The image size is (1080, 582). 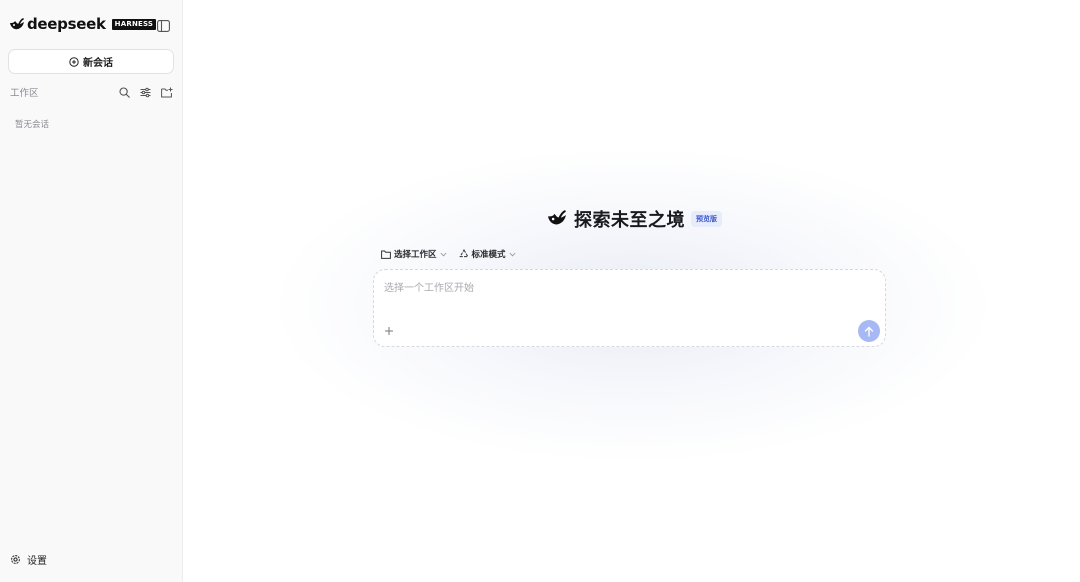 I want to click on message-input, so click(x=624, y=288).